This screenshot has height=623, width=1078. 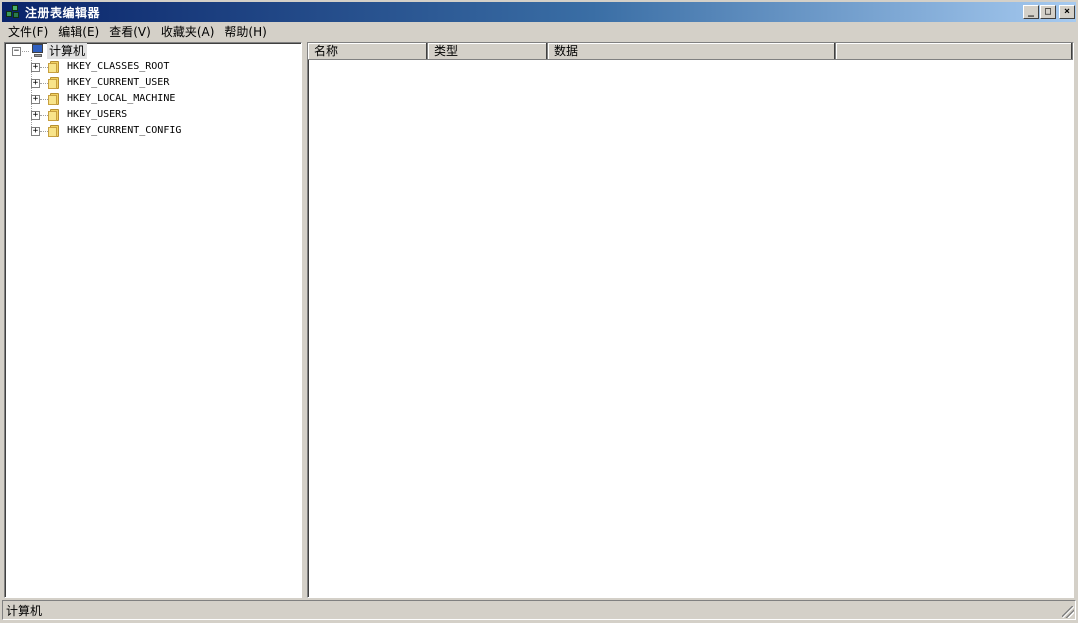 I want to click on window-title: 注册表编辑器, so click(x=63, y=12).